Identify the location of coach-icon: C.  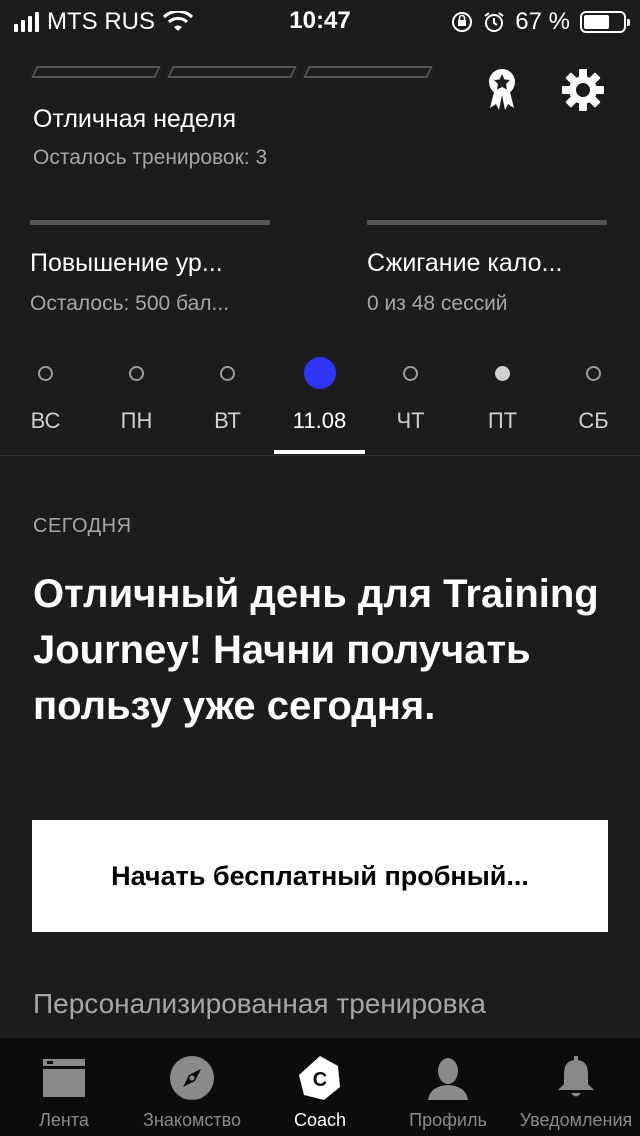
(319, 1078).